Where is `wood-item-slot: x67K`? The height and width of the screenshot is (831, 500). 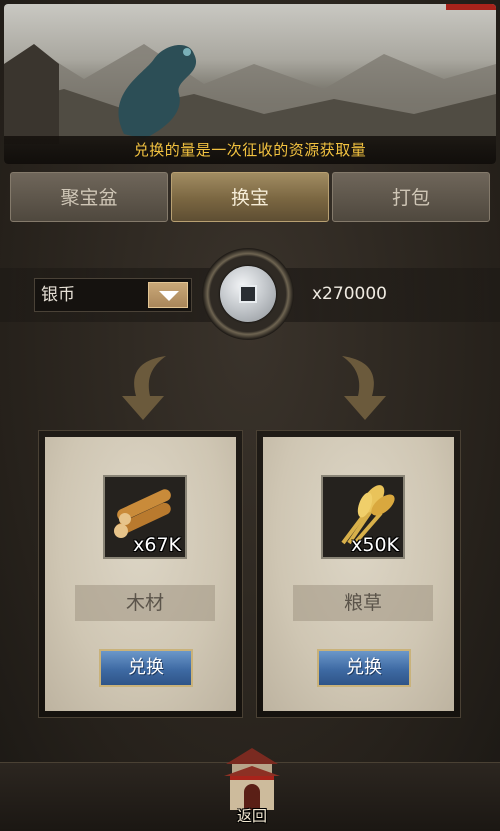
wood-item-slot: x67K is located at coordinates (145, 517).